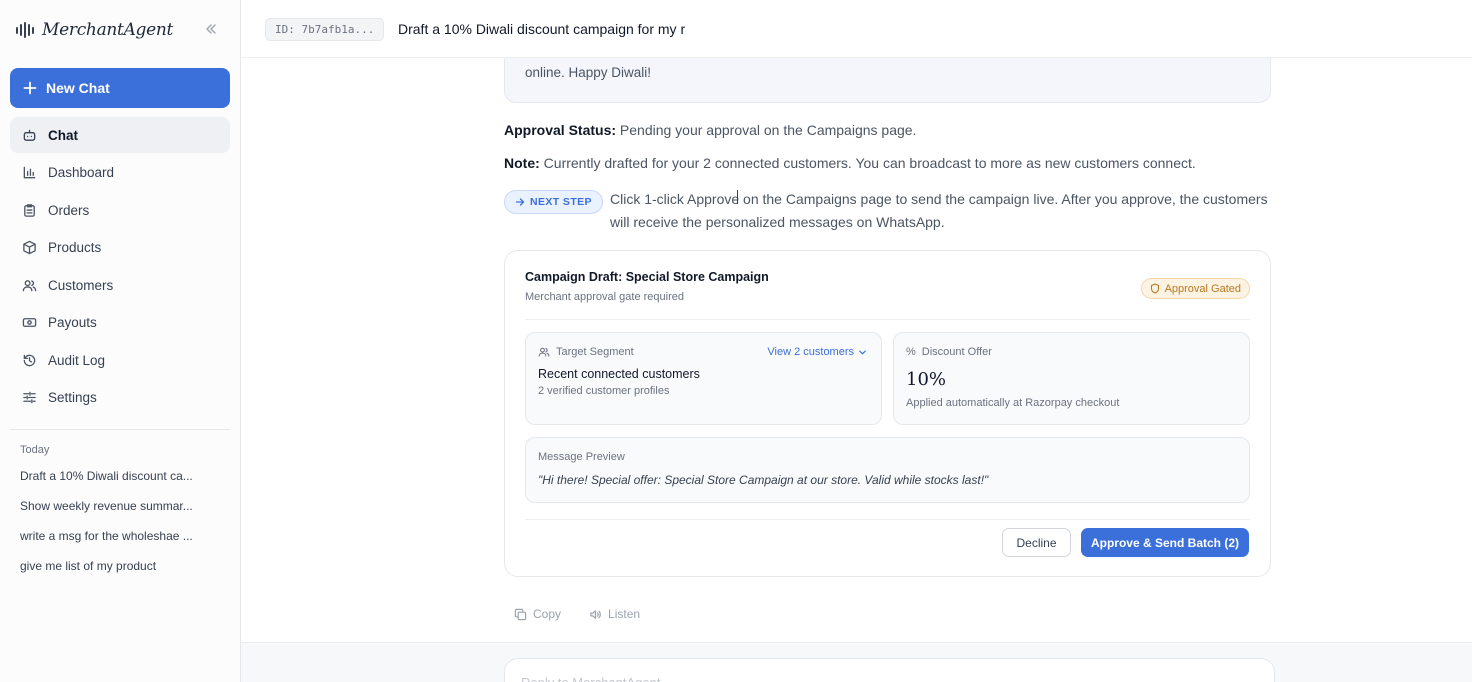  I want to click on approval-gated-label: Approval Gated, so click(1202, 288).